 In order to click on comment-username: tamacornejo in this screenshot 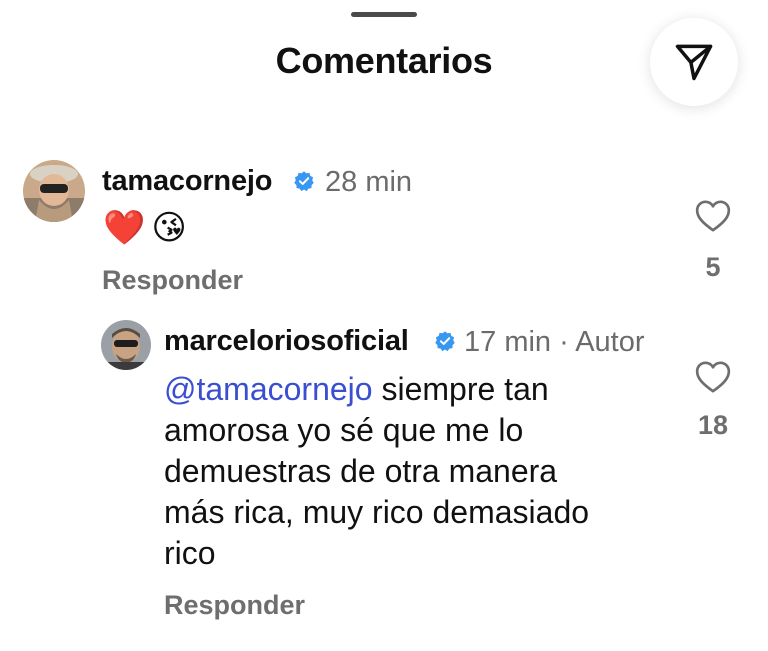, I will do `click(187, 181)`.